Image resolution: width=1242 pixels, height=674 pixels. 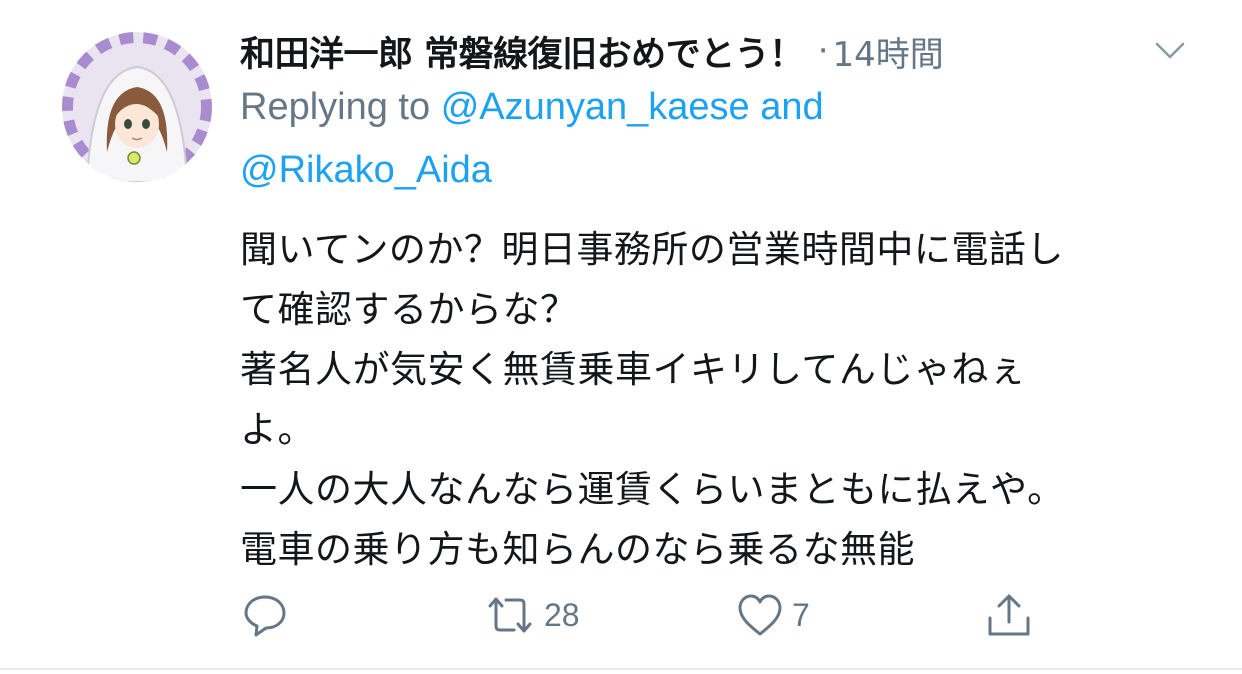 I want to click on replying-to-and: and, so click(x=792, y=107).